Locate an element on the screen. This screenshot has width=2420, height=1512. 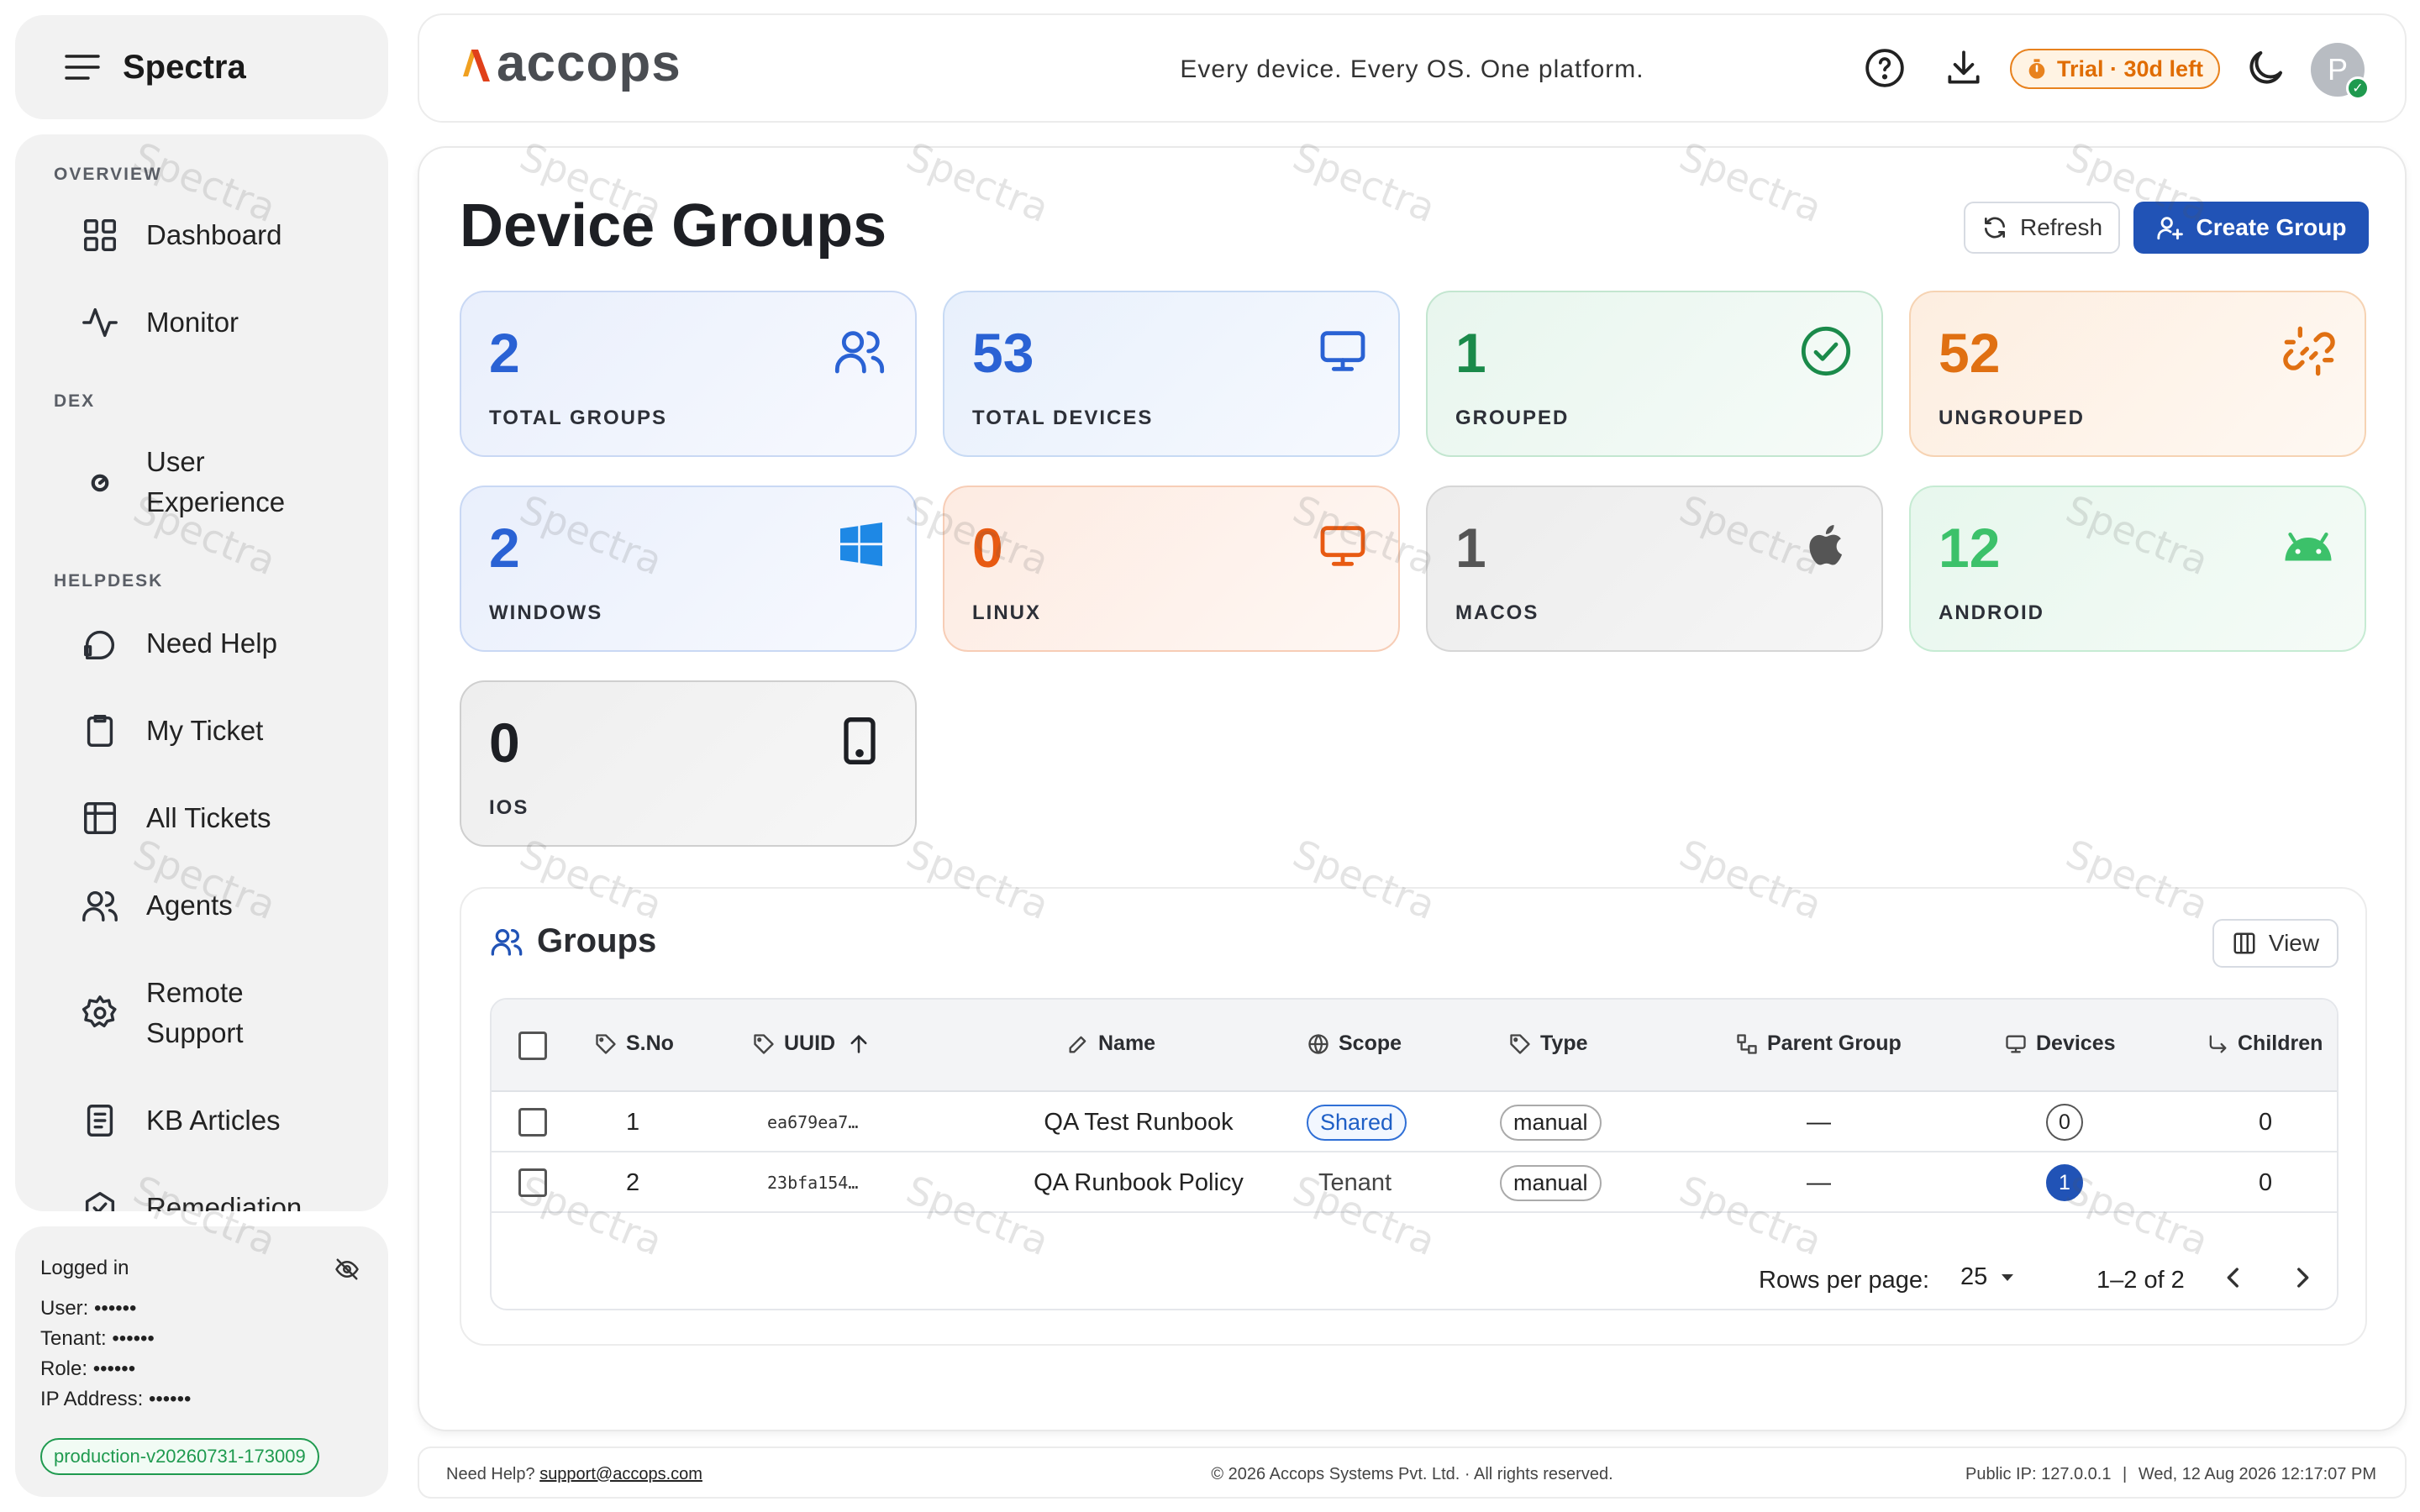
stat-card-linux: 0 LINUX is located at coordinates (1171, 569).